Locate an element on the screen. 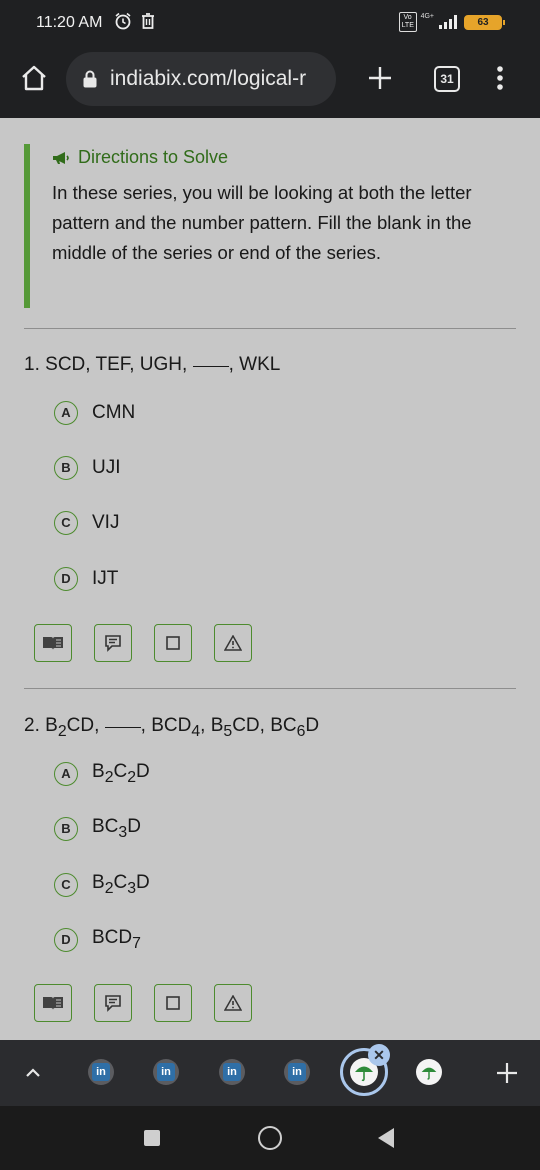 The height and width of the screenshot is (1170, 540). option-text: IJT is located at coordinates (105, 578).